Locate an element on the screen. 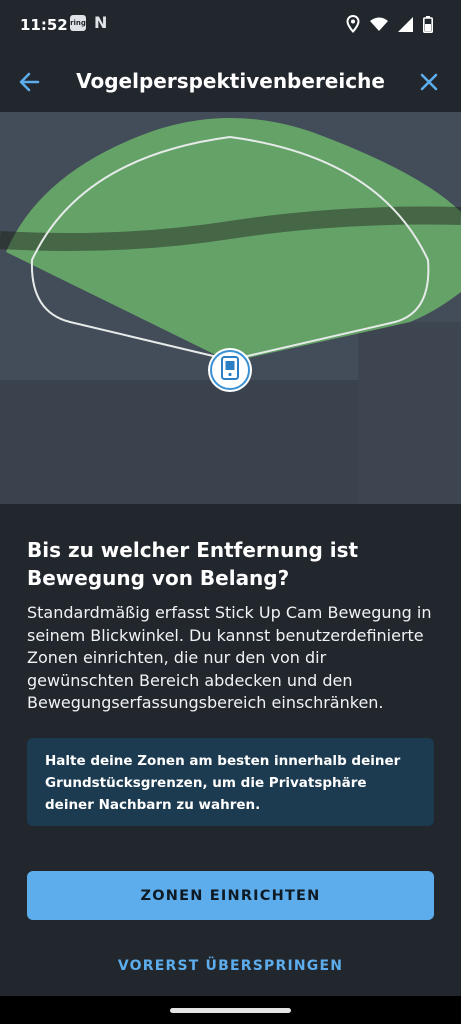 This screenshot has height=1024, width=461. home-gesture-handle is located at coordinates (230, 1010).